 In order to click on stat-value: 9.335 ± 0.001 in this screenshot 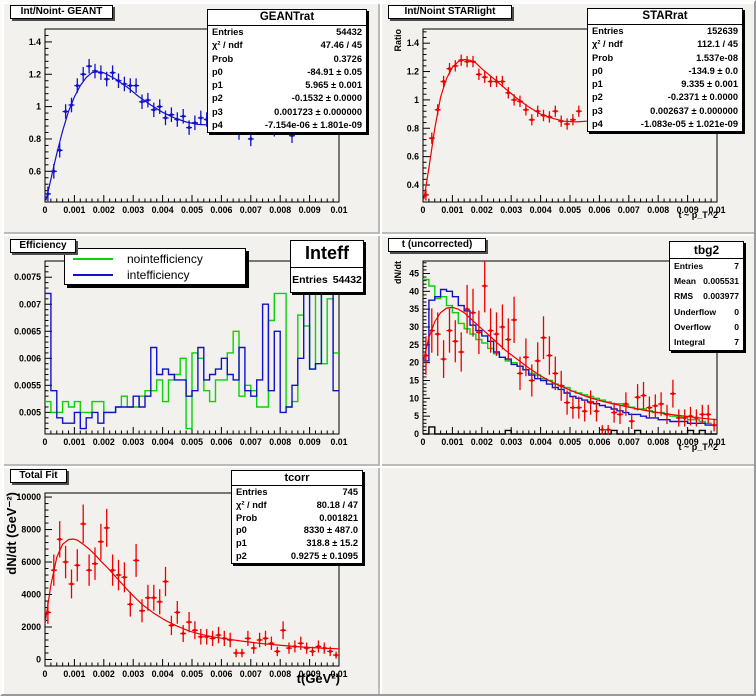, I will do `click(709, 84)`.